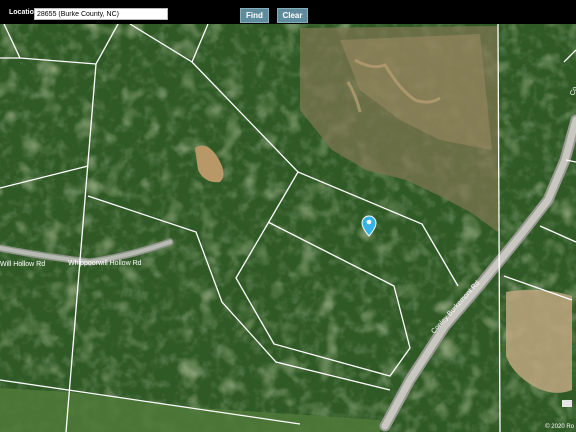 This screenshot has height=432, width=576. Describe the element at coordinates (22, 264) in the screenshot. I see `road-label-will-hollow: Will Hollow Rd` at that location.